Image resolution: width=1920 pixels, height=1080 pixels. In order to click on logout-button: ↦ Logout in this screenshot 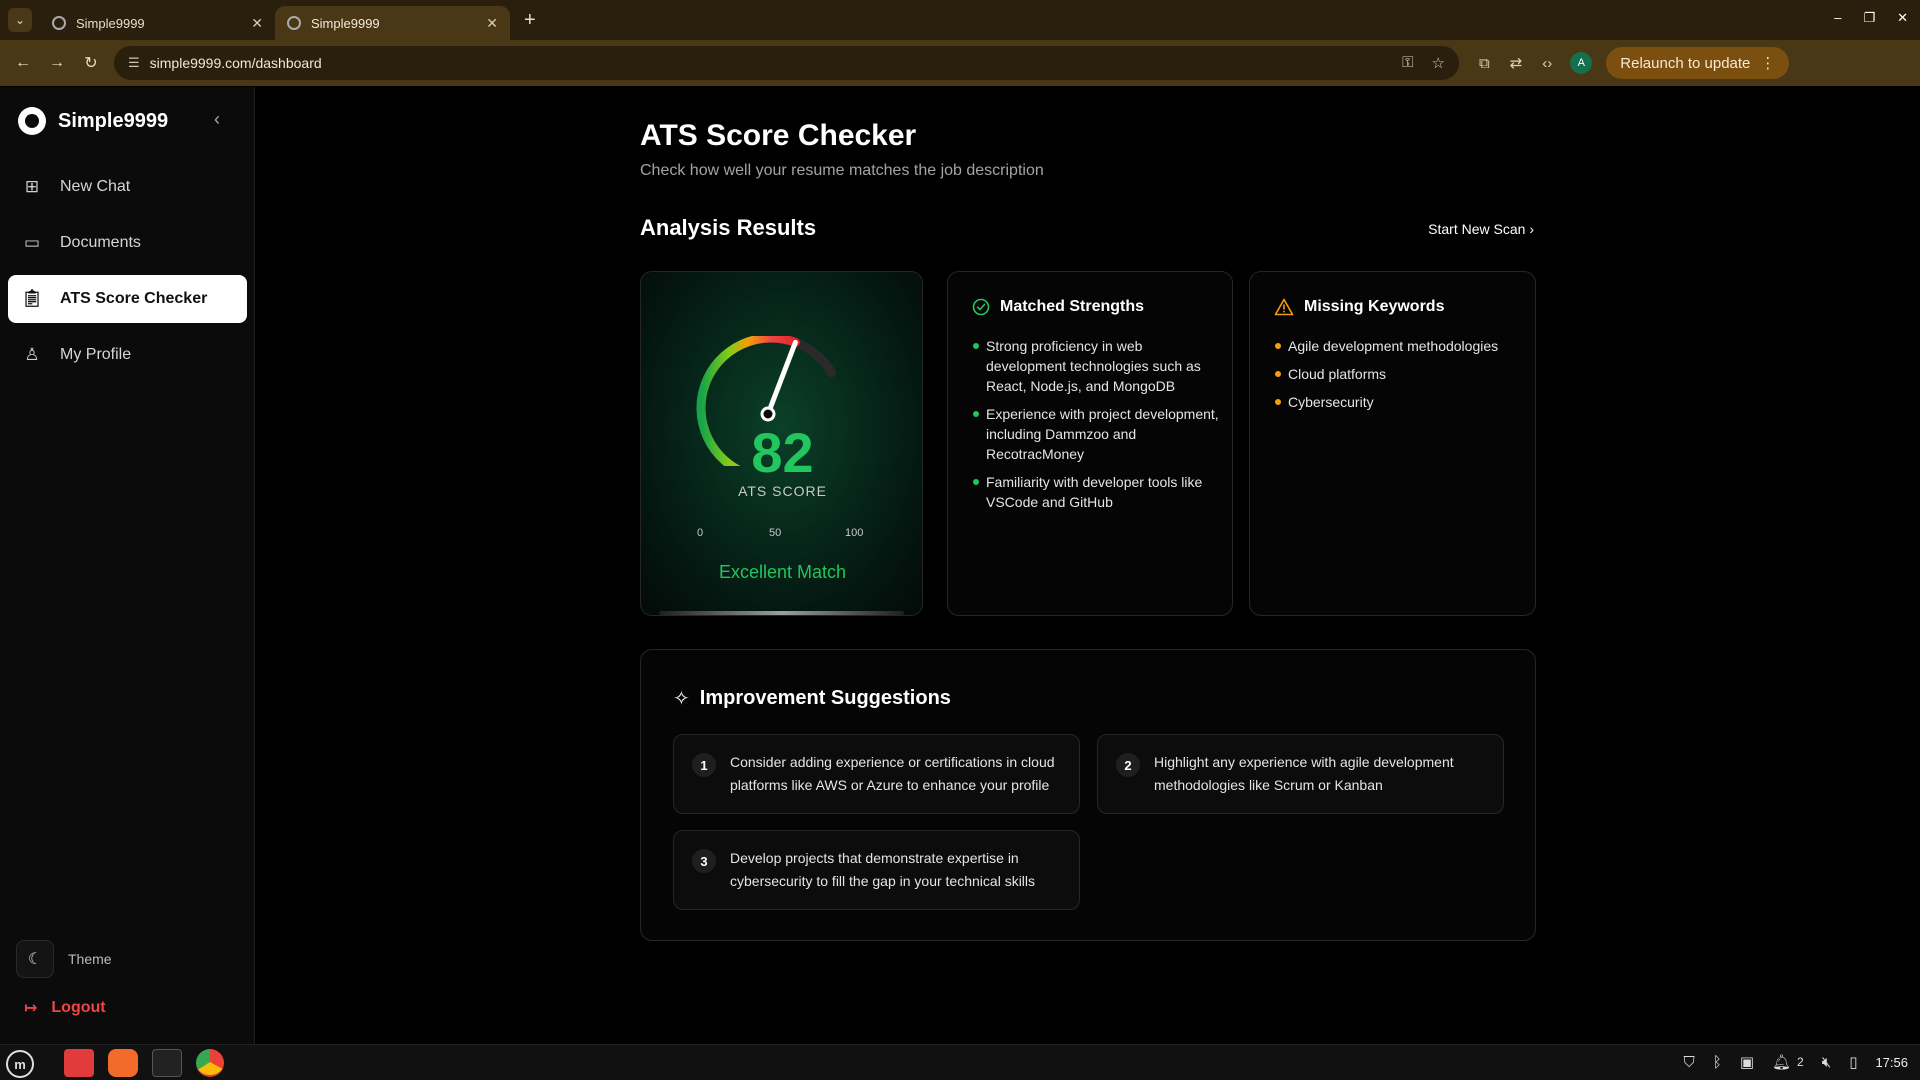, I will do `click(65, 1008)`.